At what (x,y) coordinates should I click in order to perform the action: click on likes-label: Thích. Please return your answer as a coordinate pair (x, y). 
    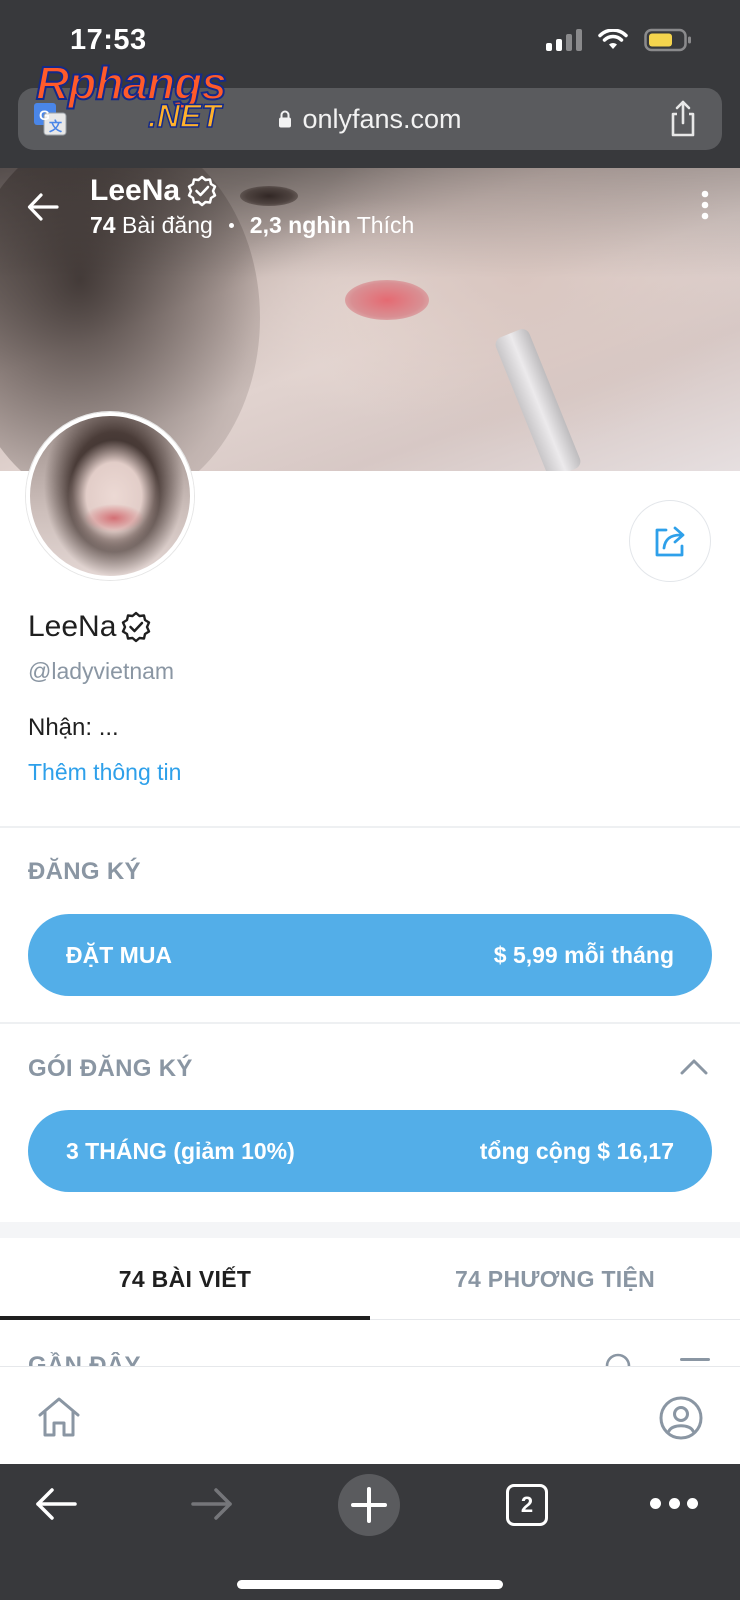
    Looking at the image, I should click on (385, 225).